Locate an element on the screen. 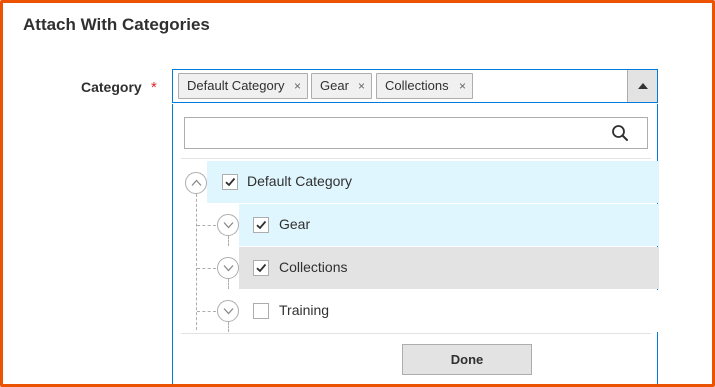  required-asterisk: * is located at coordinates (154, 87).